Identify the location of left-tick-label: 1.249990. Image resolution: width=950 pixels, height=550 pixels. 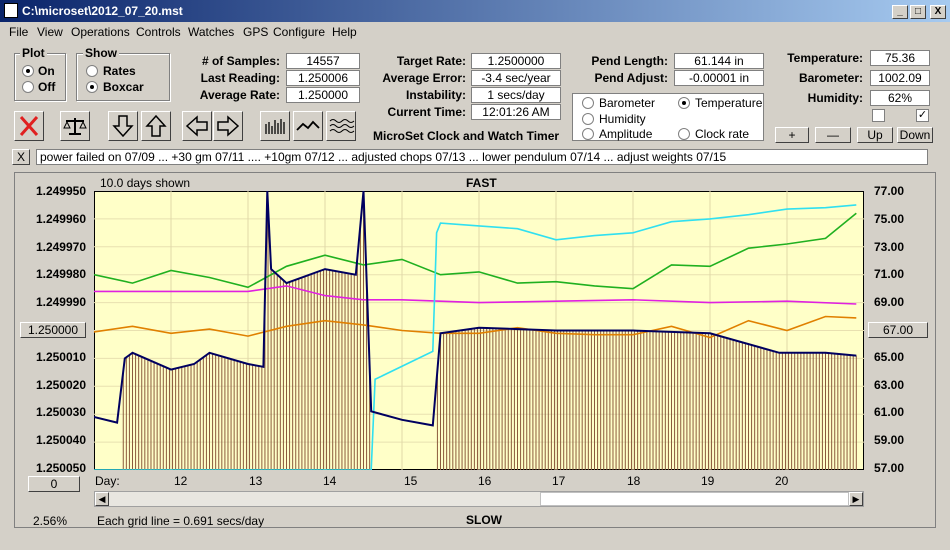
(60, 302).